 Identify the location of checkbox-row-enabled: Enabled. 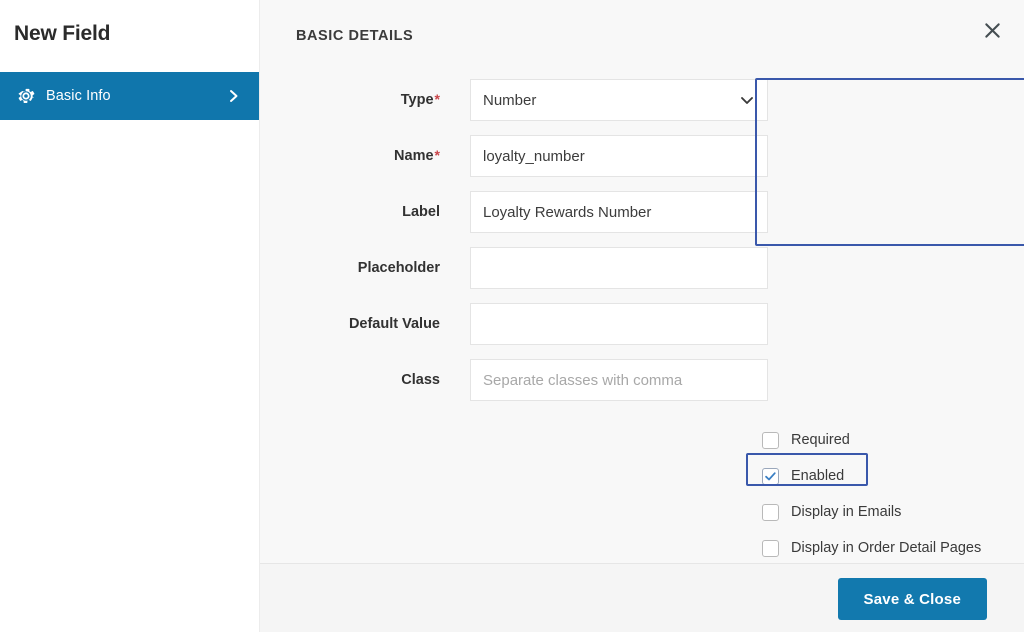
(871, 476).